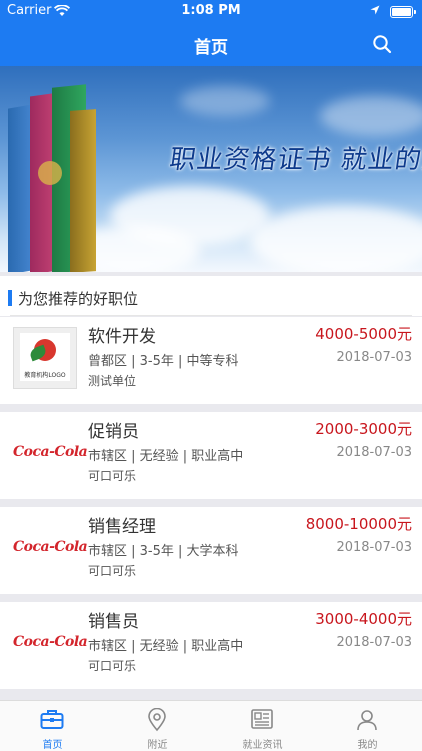 This screenshot has height=751, width=422. I want to click on job-salary: 8000-10000元, so click(358, 524).